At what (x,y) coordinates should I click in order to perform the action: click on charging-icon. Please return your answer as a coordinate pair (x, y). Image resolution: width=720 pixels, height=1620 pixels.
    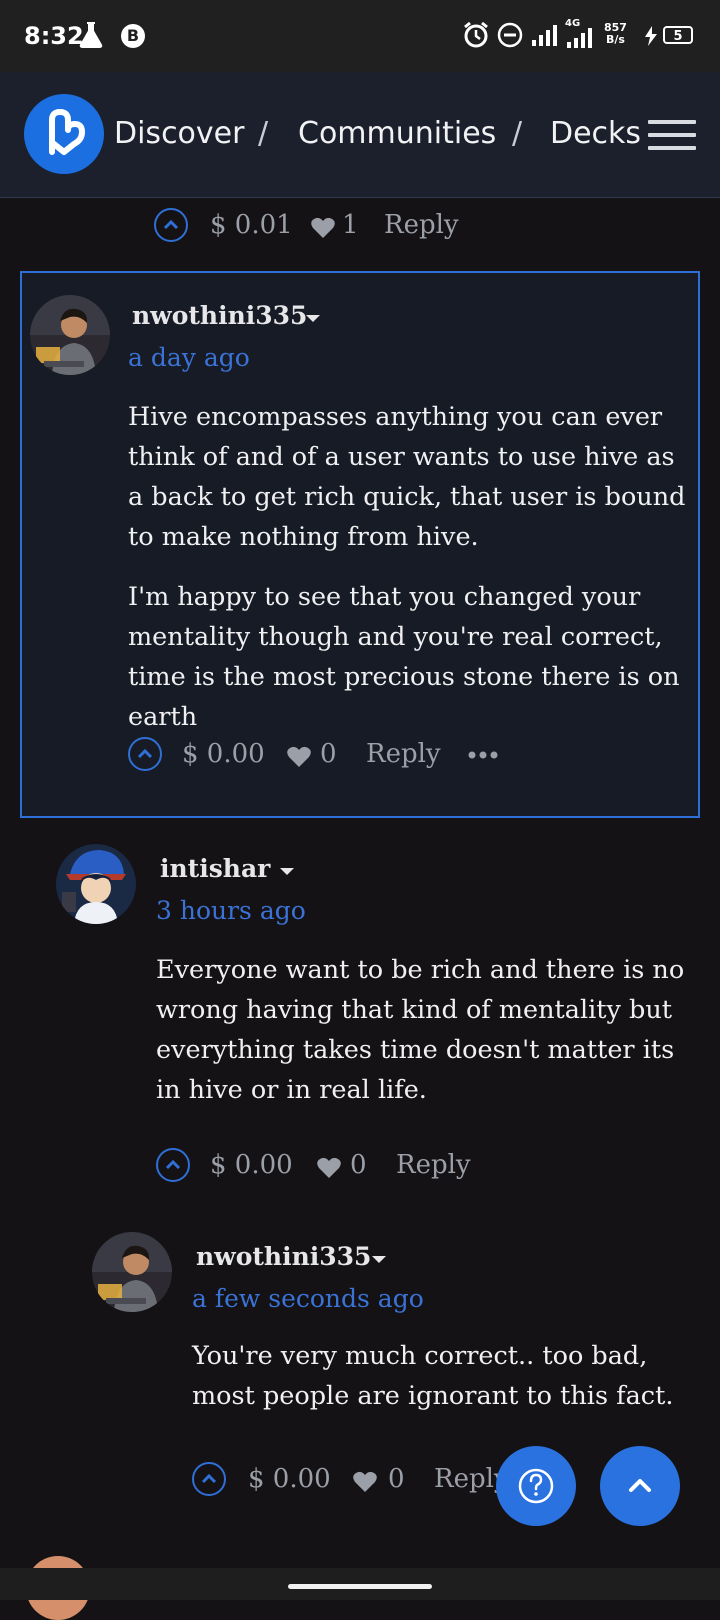
    Looking at the image, I should click on (651, 36).